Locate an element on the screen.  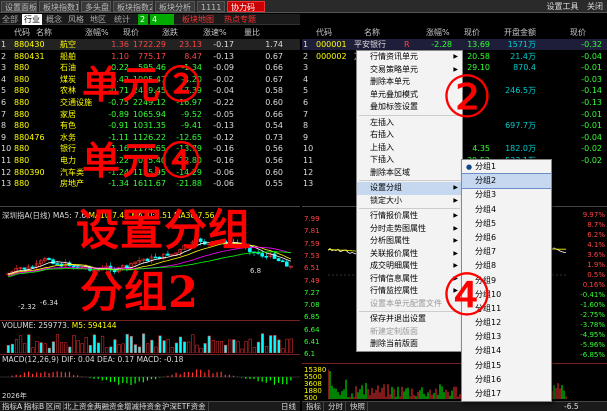
top-tab: 板块分析 is located at coordinates (175, 6).